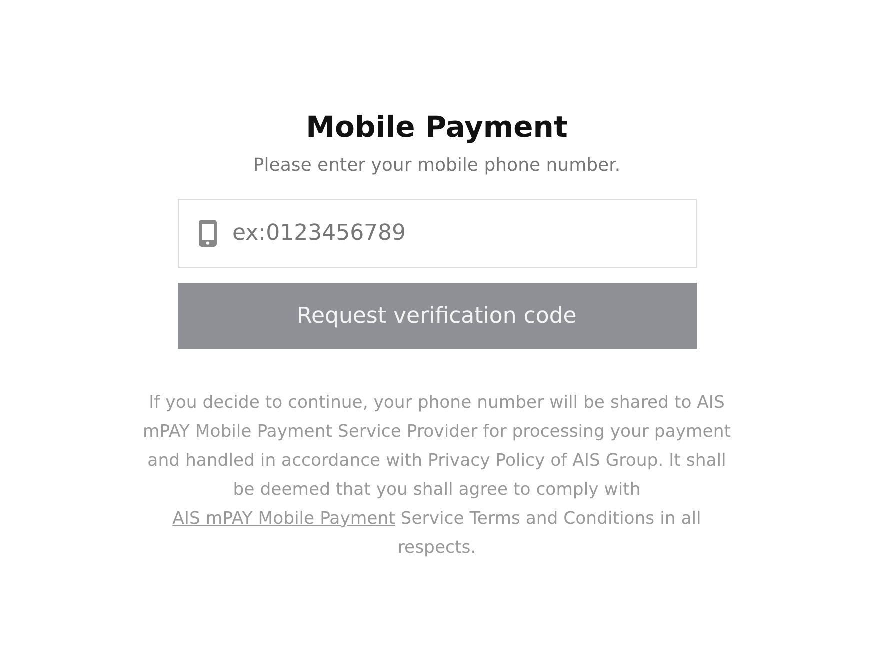 The height and width of the screenshot is (656, 874). Describe the element at coordinates (437, 233) in the screenshot. I see `phone-input-field: ex:0123456789` at that location.